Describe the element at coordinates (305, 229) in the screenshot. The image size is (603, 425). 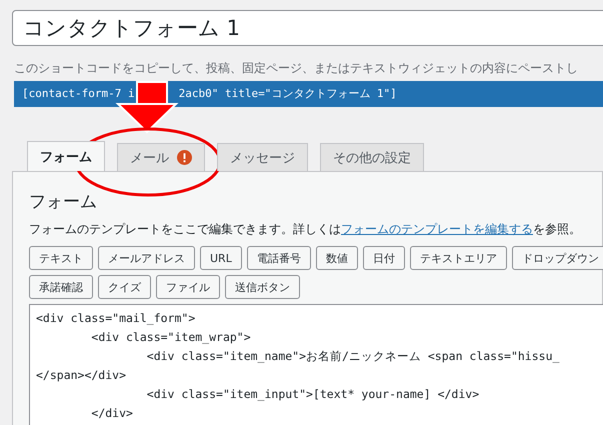
I see `panel-description: フォームのテンプレートをここで編集できます。詳しくはフォームのテンプレートを編集する を参照。` at that location.